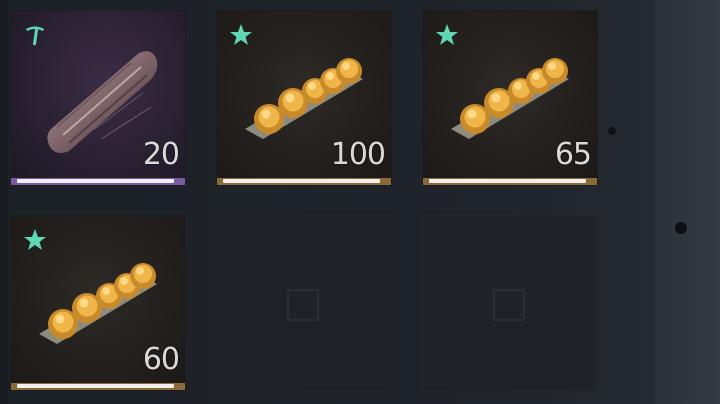  What do you see at coordinates (161, 154) in the screenshot?
I see `item-count: 20` at bounding box center [161, 154].